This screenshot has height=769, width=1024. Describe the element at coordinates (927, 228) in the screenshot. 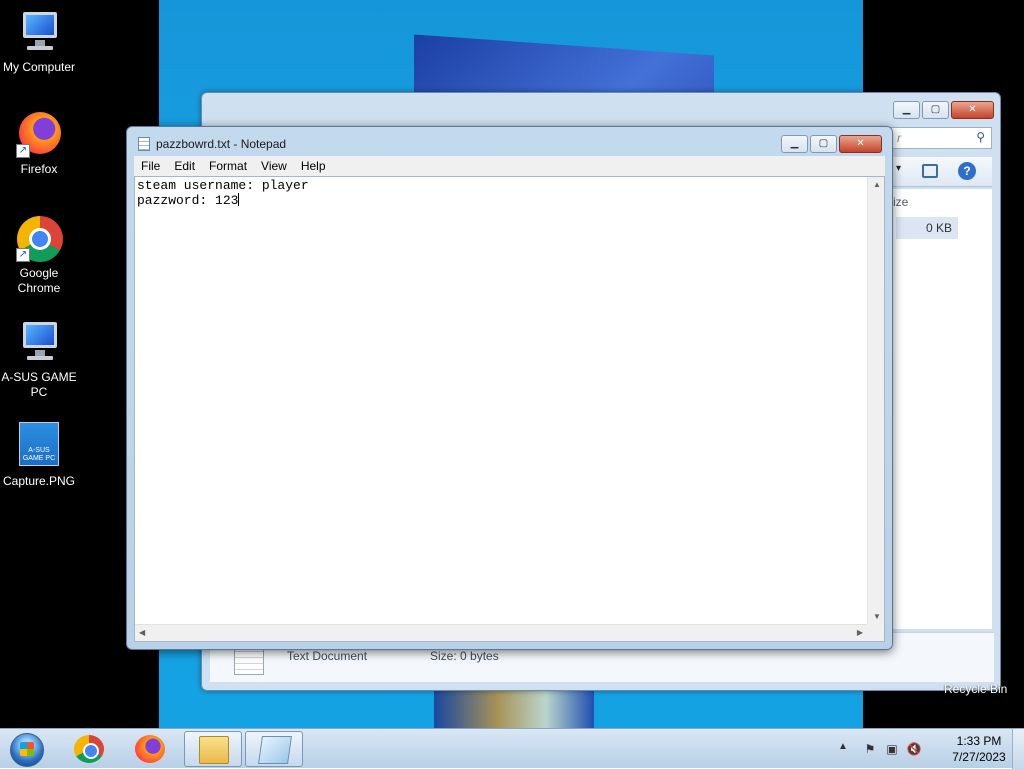

I see `file-size-cell: 0 KB` at that location.